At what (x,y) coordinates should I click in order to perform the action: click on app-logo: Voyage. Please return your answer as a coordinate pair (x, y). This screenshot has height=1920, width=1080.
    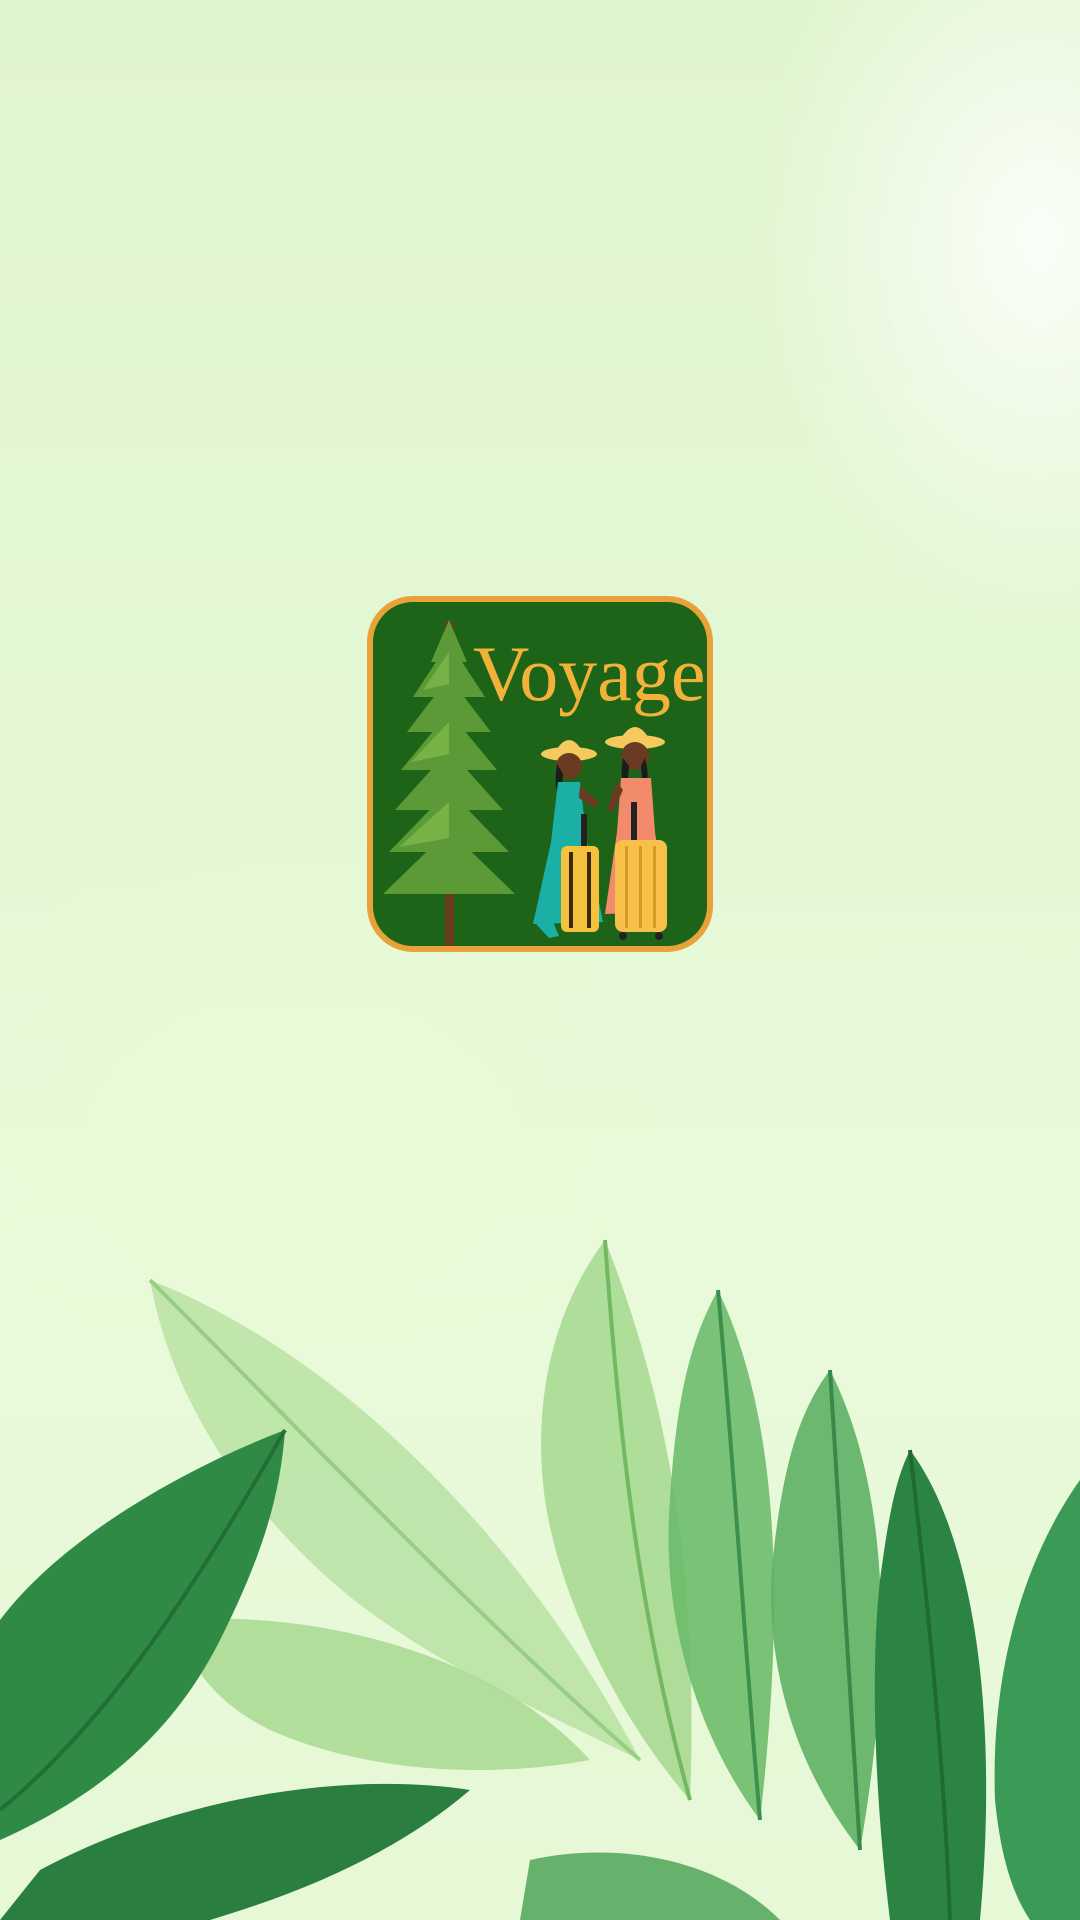
    Looking at the image, I should click on (540, 774).